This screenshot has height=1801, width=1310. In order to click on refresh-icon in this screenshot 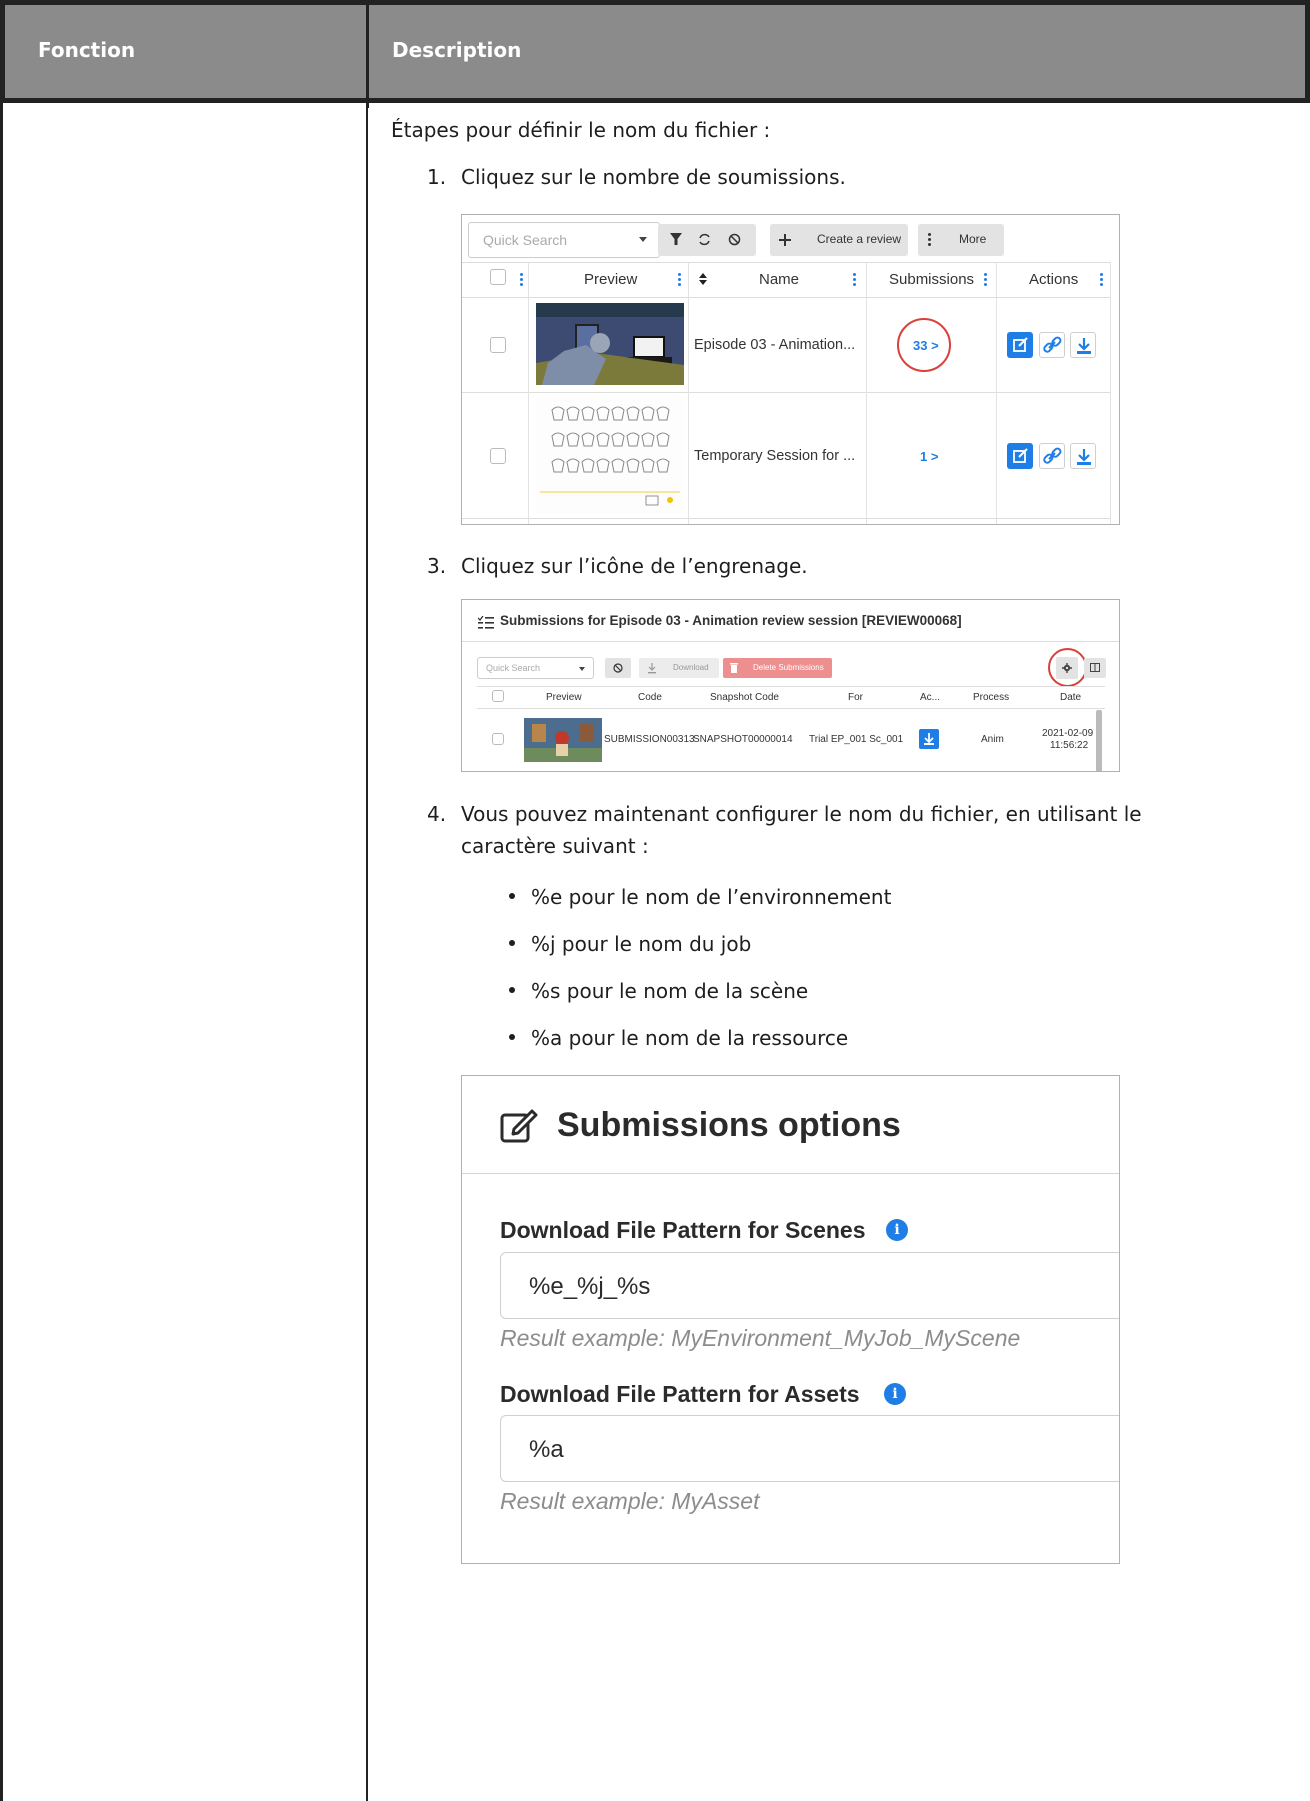, I will do `click(704, 239)`.